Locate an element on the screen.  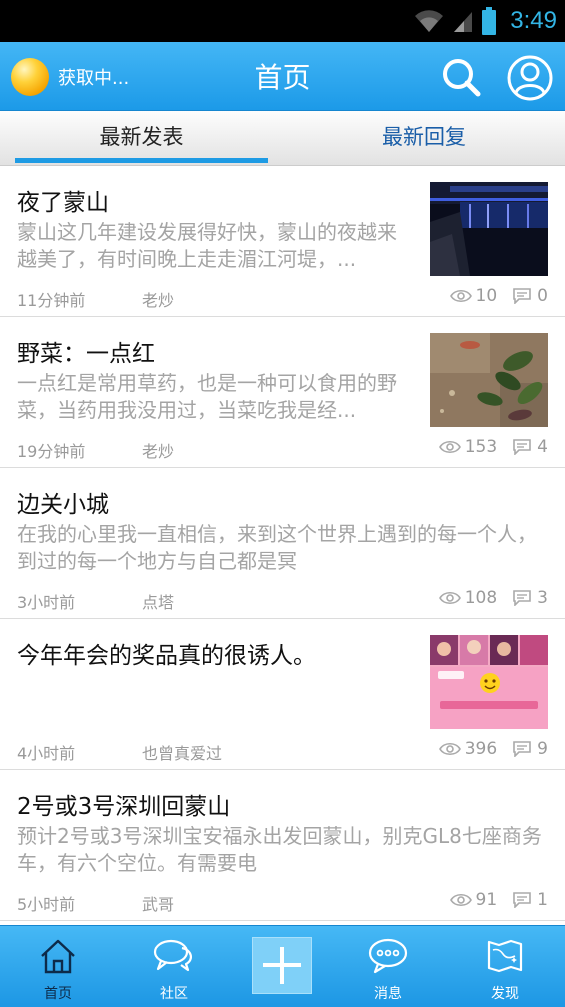
night-river-image is located at coordinates (489, 229).